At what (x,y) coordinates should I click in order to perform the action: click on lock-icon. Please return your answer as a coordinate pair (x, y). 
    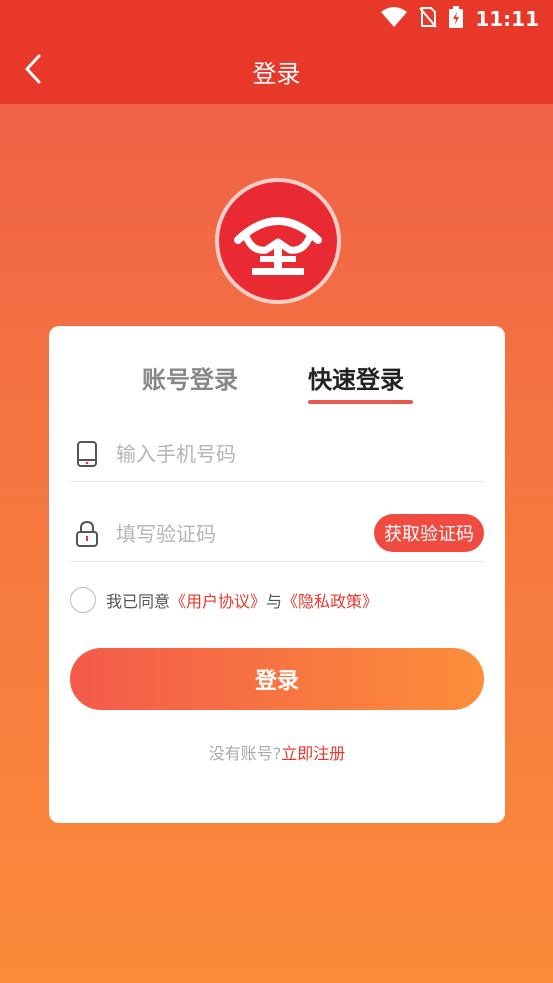
    Looking at the image, I should click on (87, 534).